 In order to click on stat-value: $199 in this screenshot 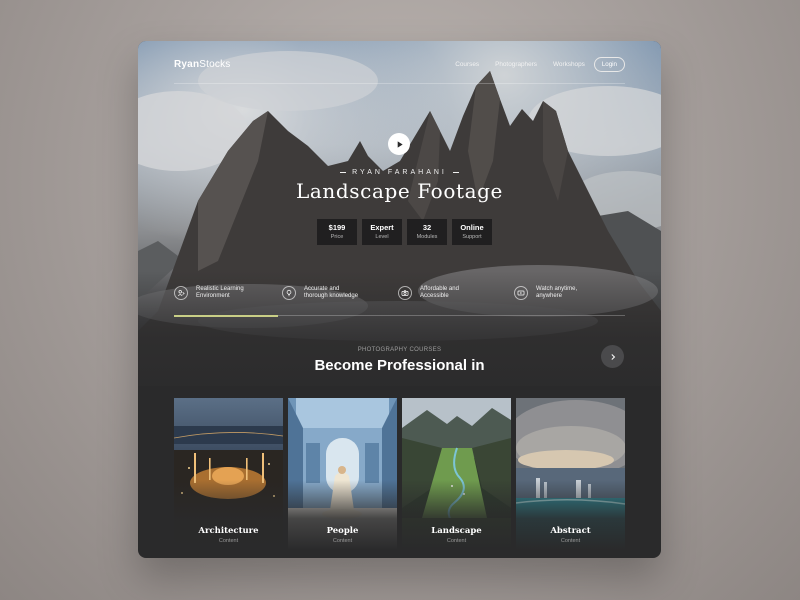, I will do `click(337, 227)`.